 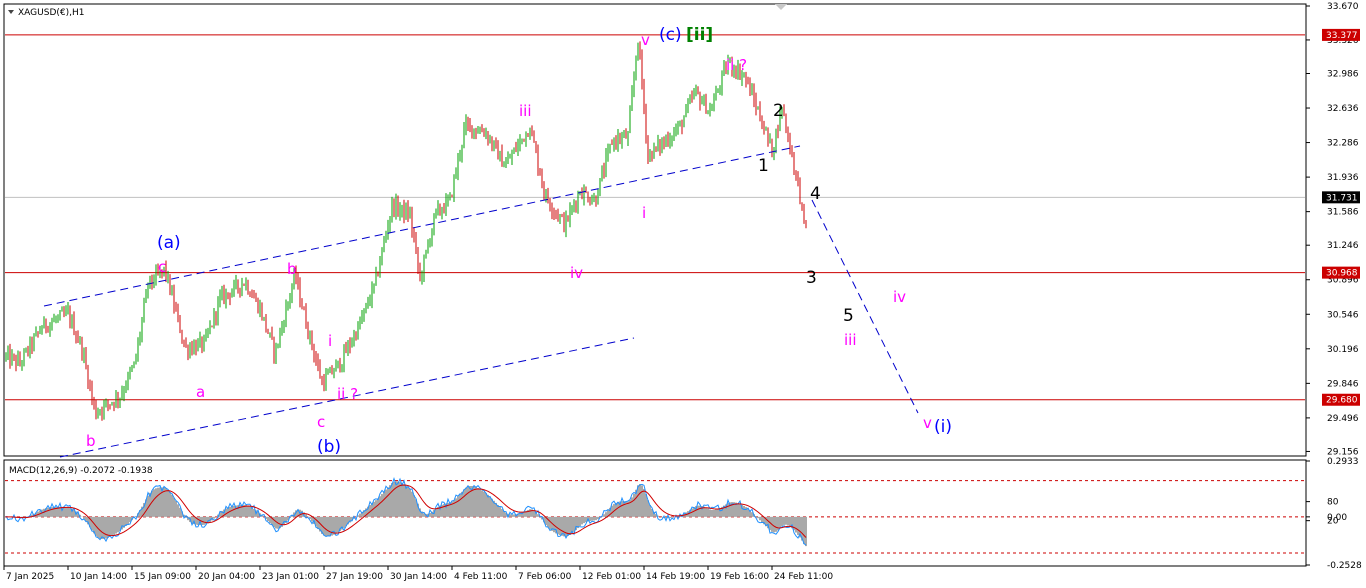 I want to click on price-tick-label: 29.496, so click(x=1343, y=419).